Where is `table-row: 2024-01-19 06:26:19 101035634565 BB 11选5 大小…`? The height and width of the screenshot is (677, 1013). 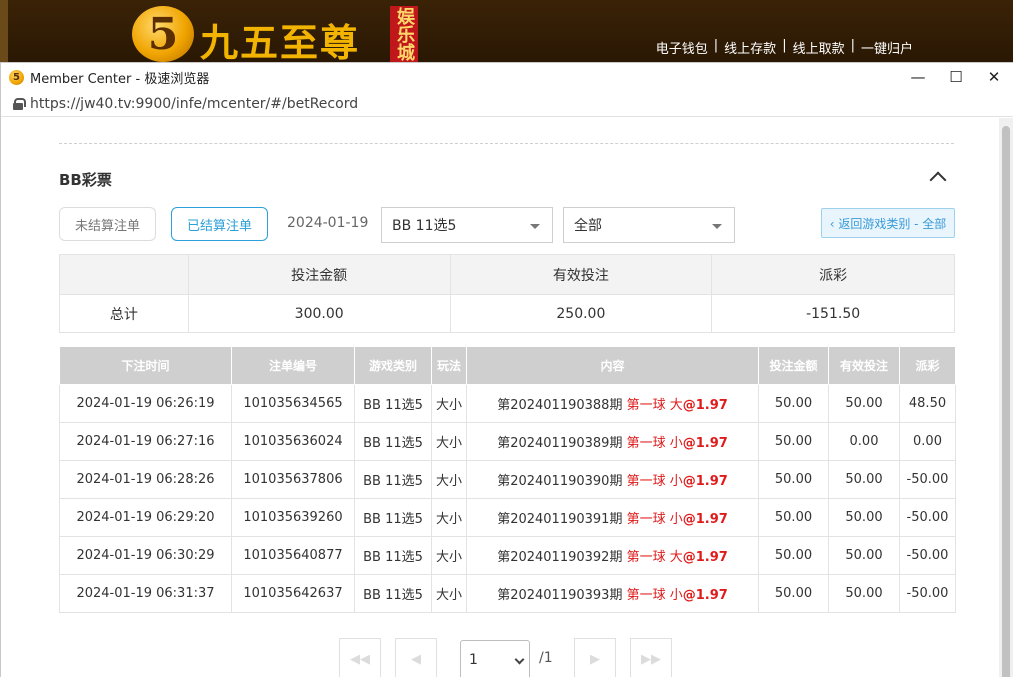
table-row: 2024-01-19 06:26:19 101035634565 BB 11选5 大小… is located at coordinates (507, 403).